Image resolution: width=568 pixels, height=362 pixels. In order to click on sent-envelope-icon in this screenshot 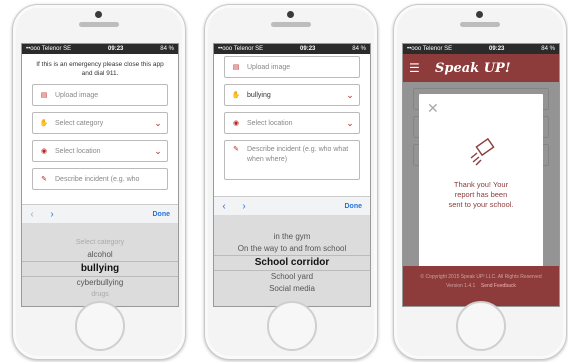, I will do `click(482, 152)`.